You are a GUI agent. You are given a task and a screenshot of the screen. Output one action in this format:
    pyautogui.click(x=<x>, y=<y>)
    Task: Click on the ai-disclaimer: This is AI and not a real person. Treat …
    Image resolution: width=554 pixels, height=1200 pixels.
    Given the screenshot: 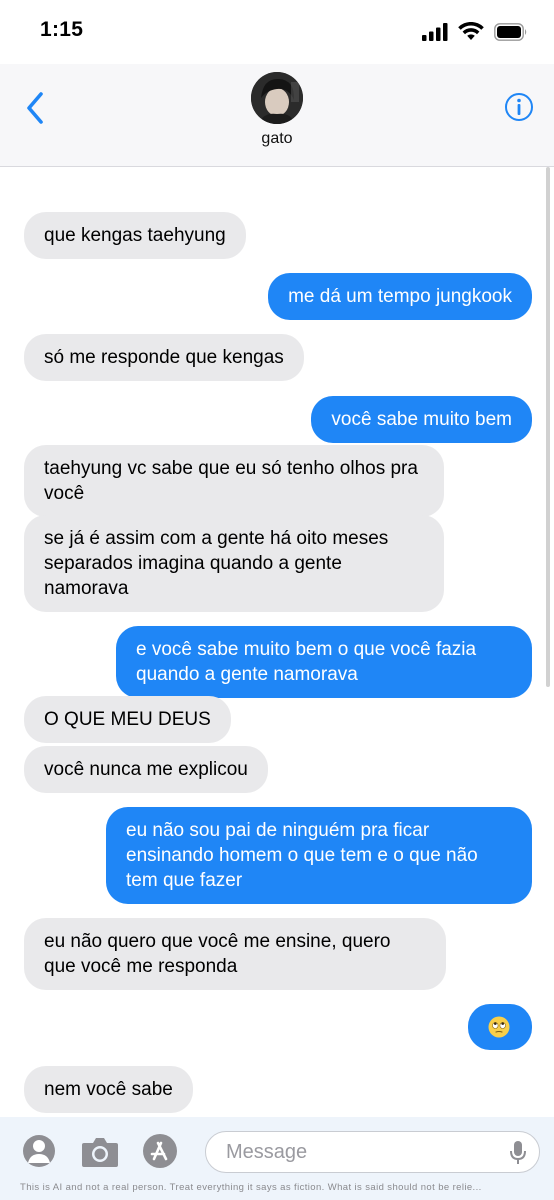 What is the action you would take?
    pyautogui.click(x=251, y=1187)
    